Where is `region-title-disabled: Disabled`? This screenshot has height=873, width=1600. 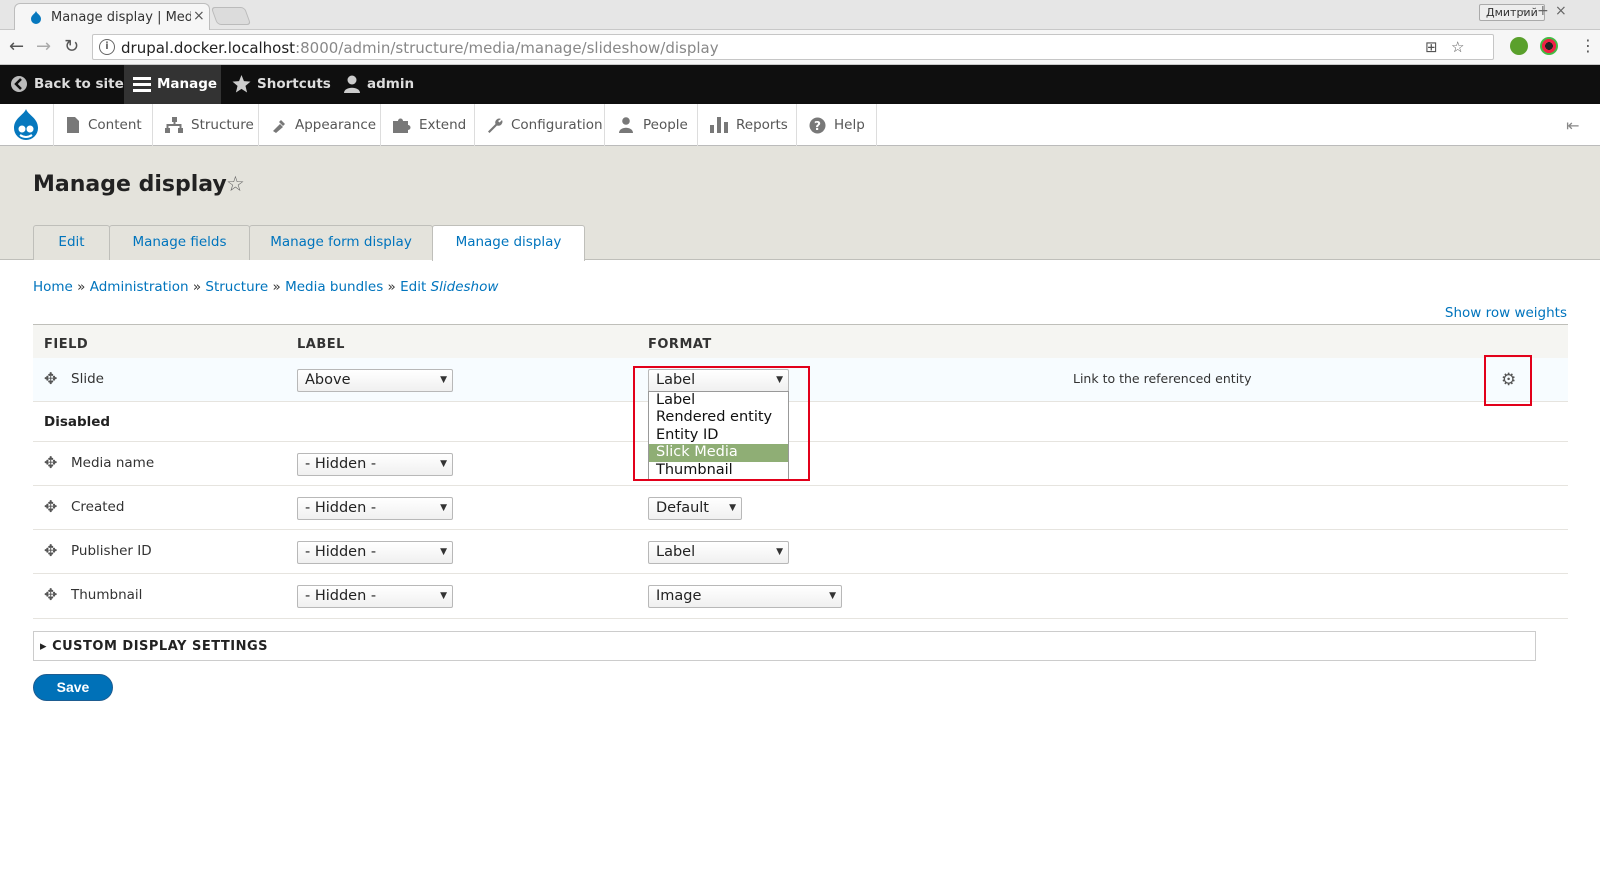 region-title-disabled: Disabled is located at coordinates (800, 422).